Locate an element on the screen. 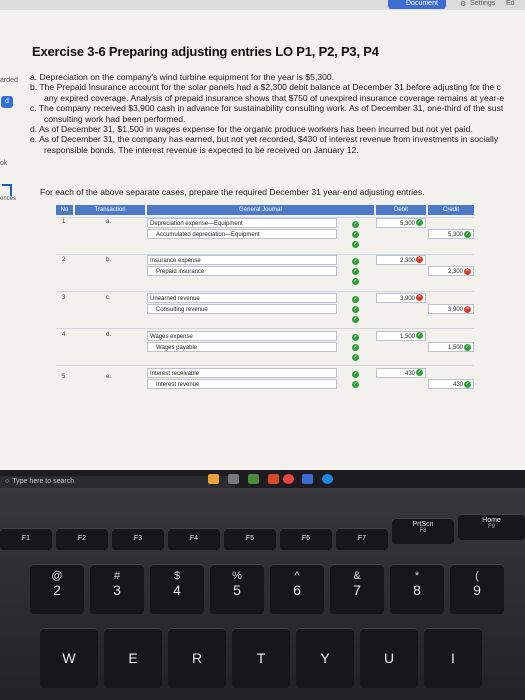 This screenshot has width=525, height=700. key-f7: F7 is located at coordinates (362, 539).